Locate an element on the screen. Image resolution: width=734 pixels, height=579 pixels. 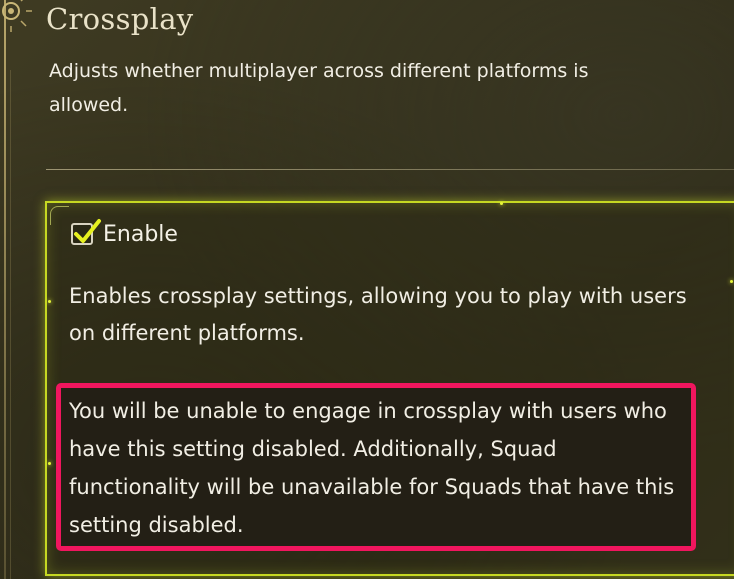
enable-checkbox-row: Enable is located at coordinates (124, 234).